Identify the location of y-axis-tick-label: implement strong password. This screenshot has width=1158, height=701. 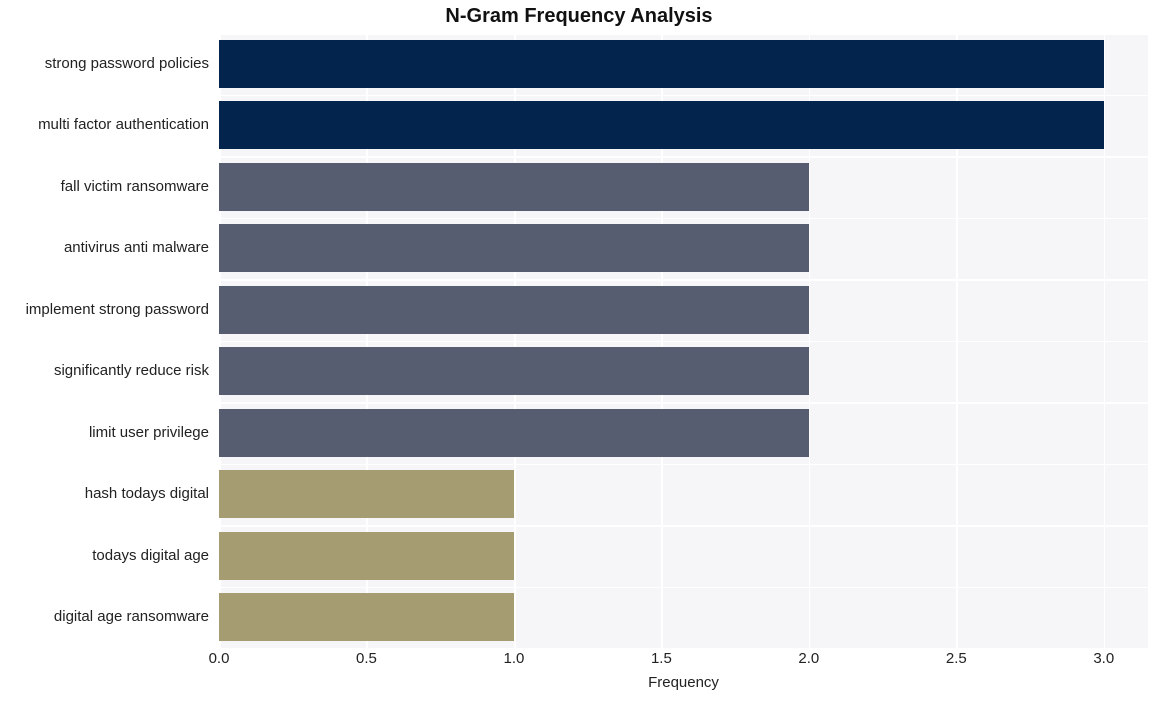
(117, 309).